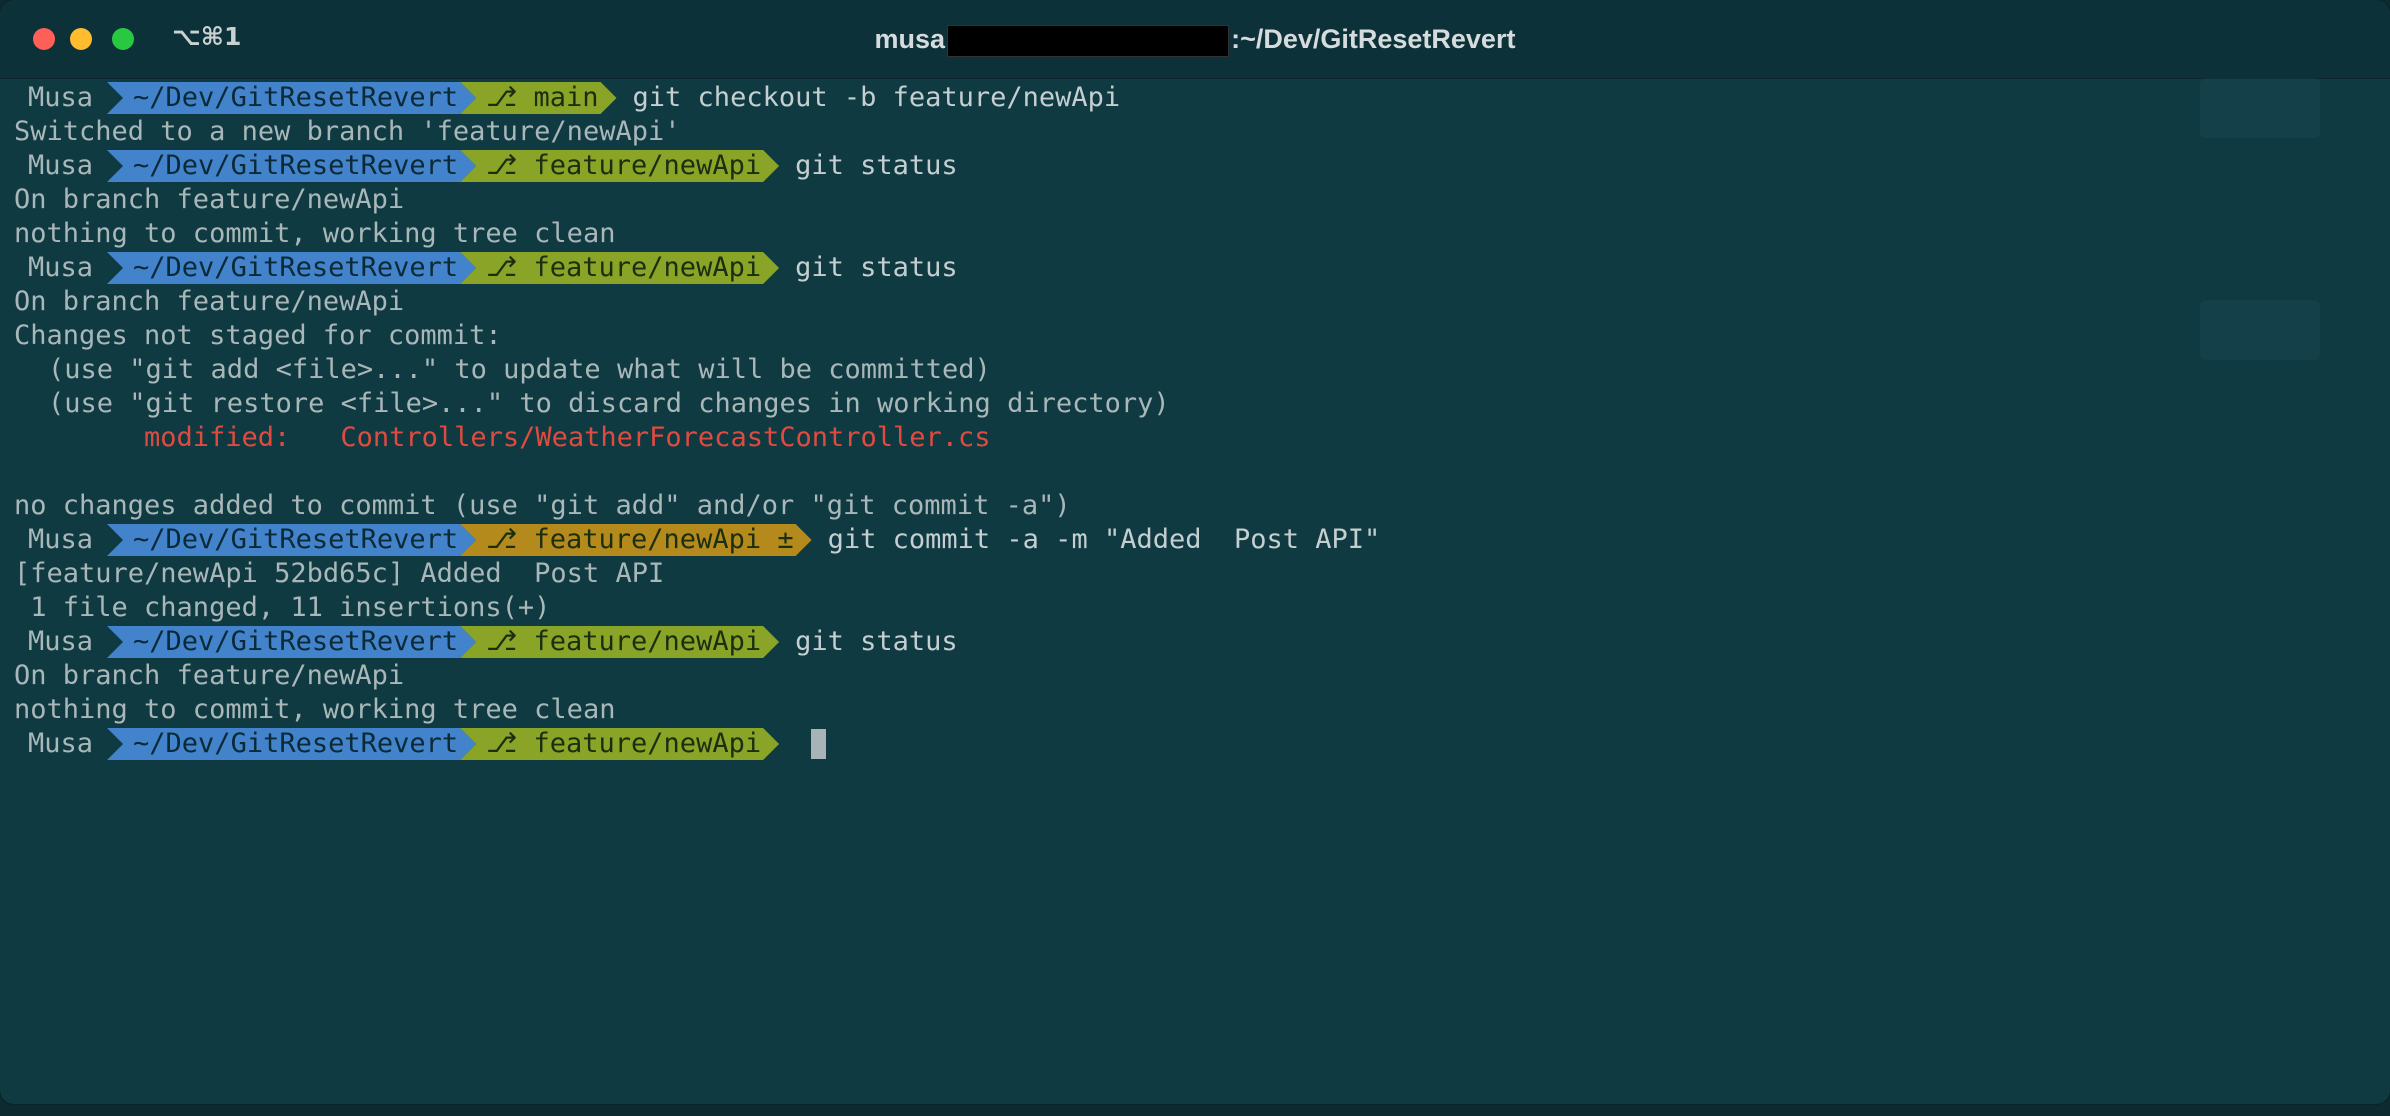 The image size is (2390, 1116). Describe the element at coordinates (1088, 40) in the screenshot. I see `redacted-block` at that location.